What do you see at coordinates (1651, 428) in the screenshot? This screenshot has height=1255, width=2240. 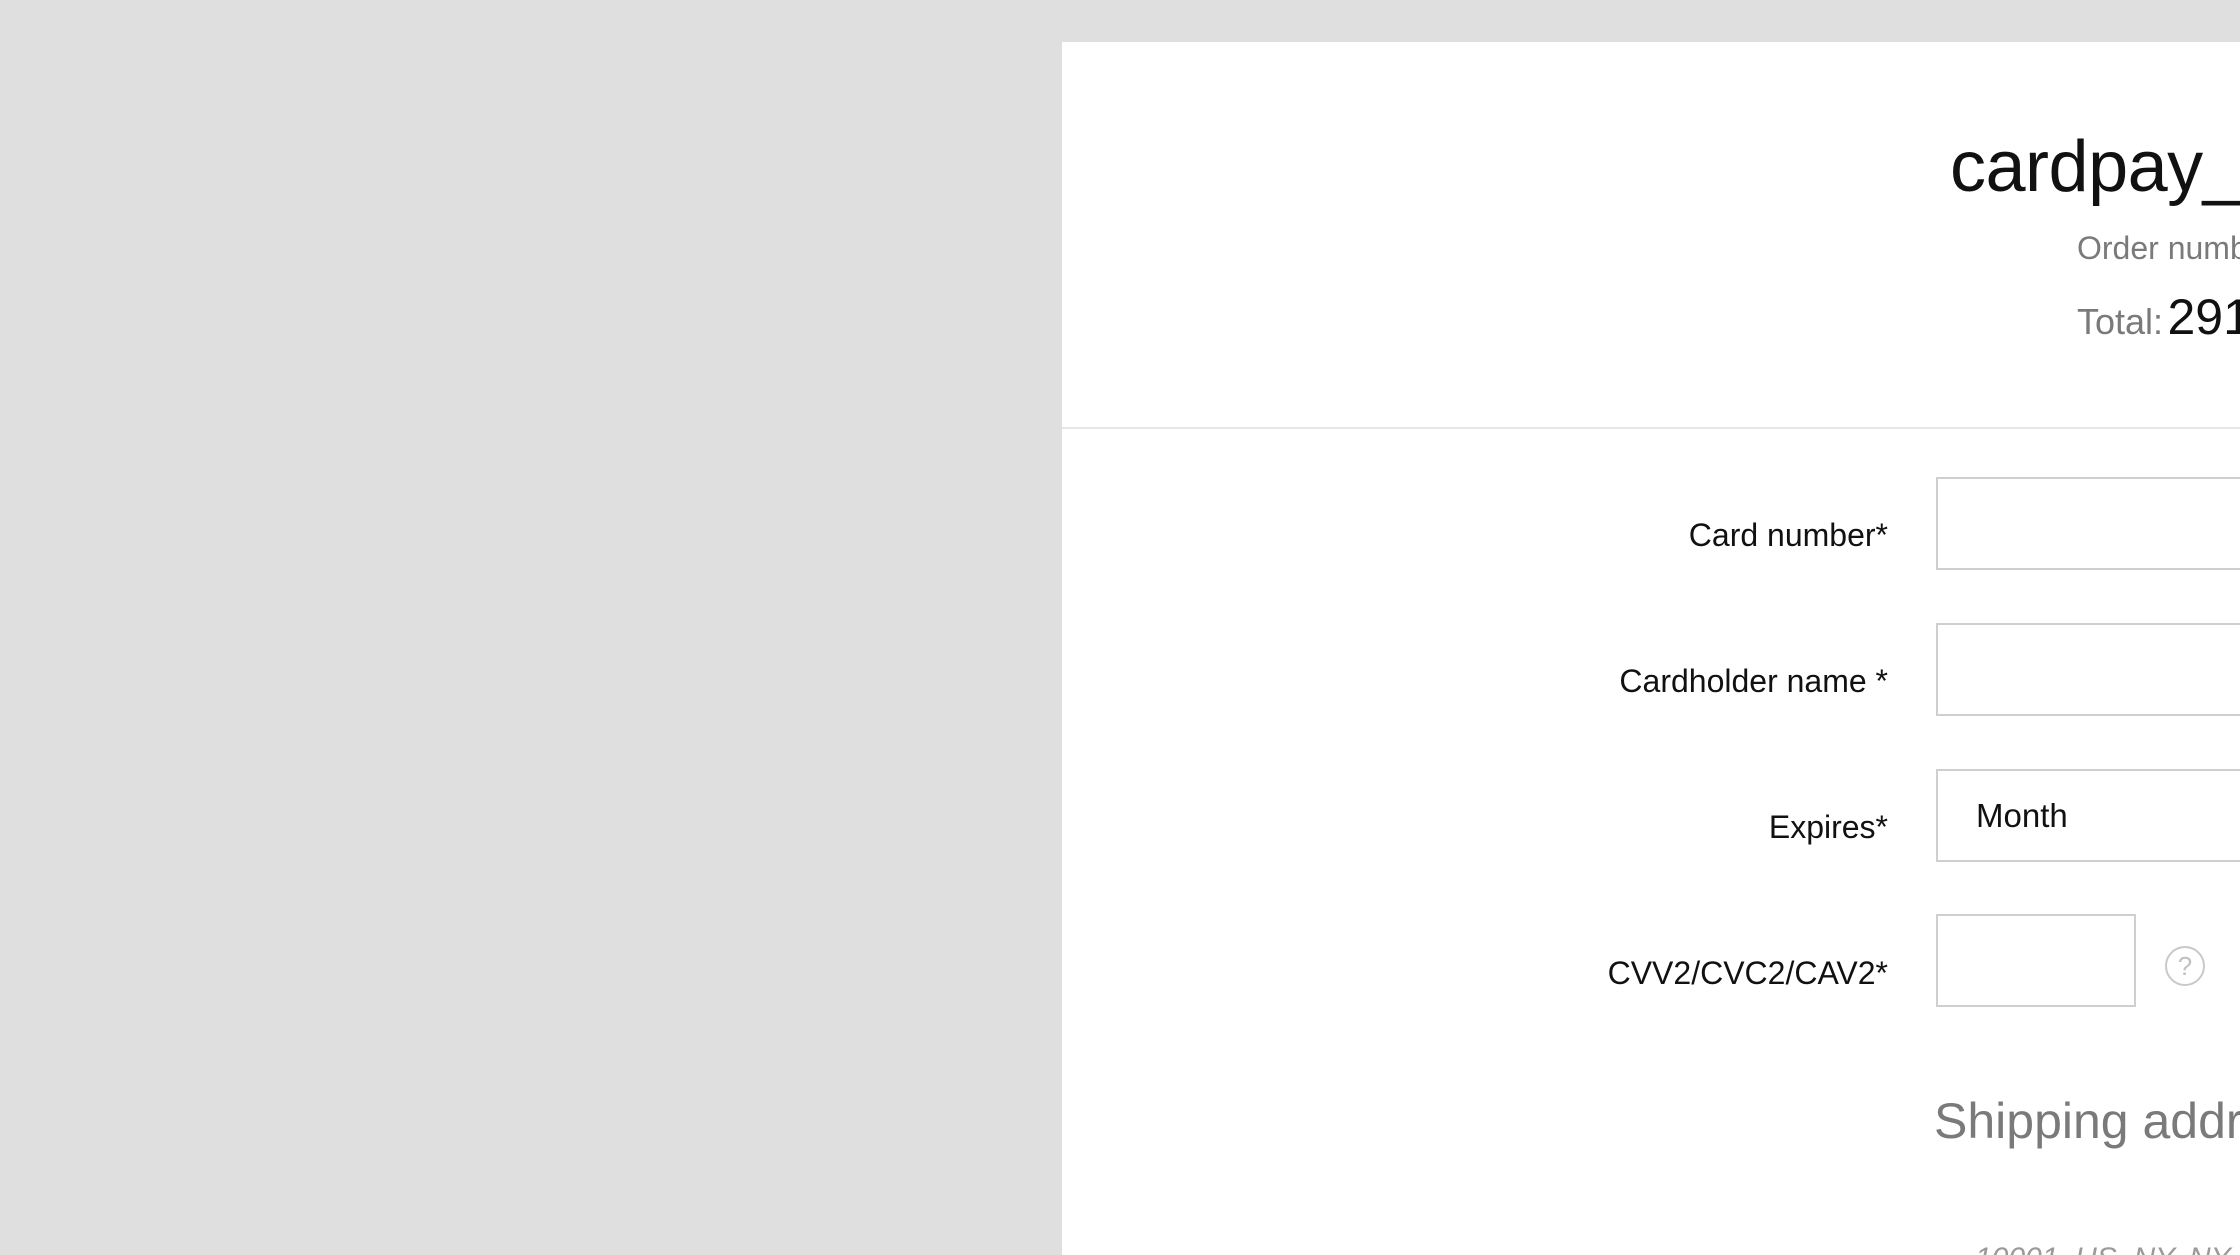 I see `header-divider` at bounding box center [1651, 428].